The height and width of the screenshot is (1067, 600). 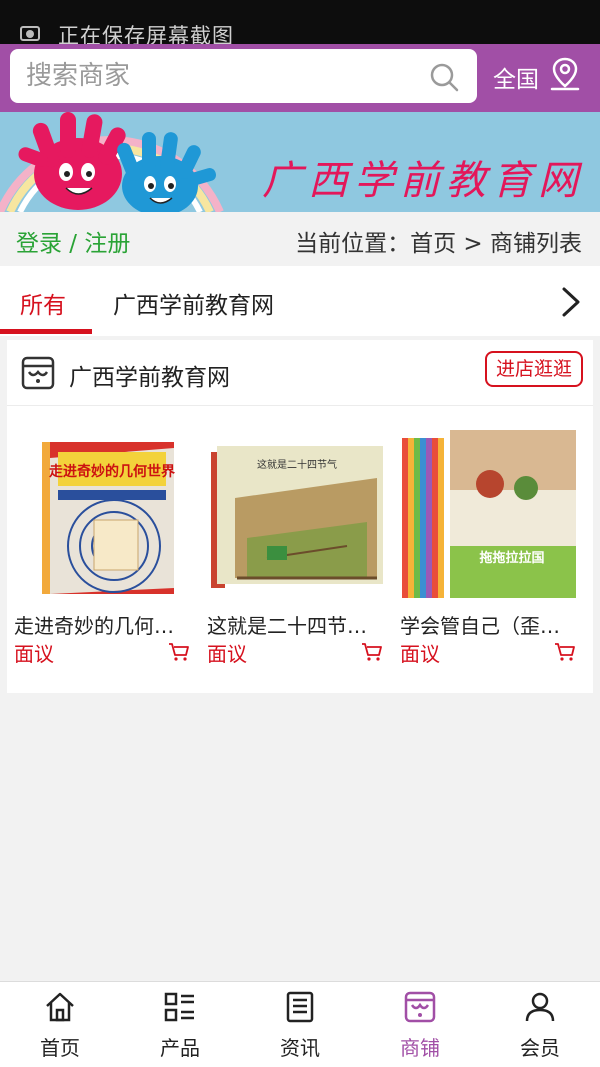 I want to click on active-tab-indicator, so click(x=46, y=331).